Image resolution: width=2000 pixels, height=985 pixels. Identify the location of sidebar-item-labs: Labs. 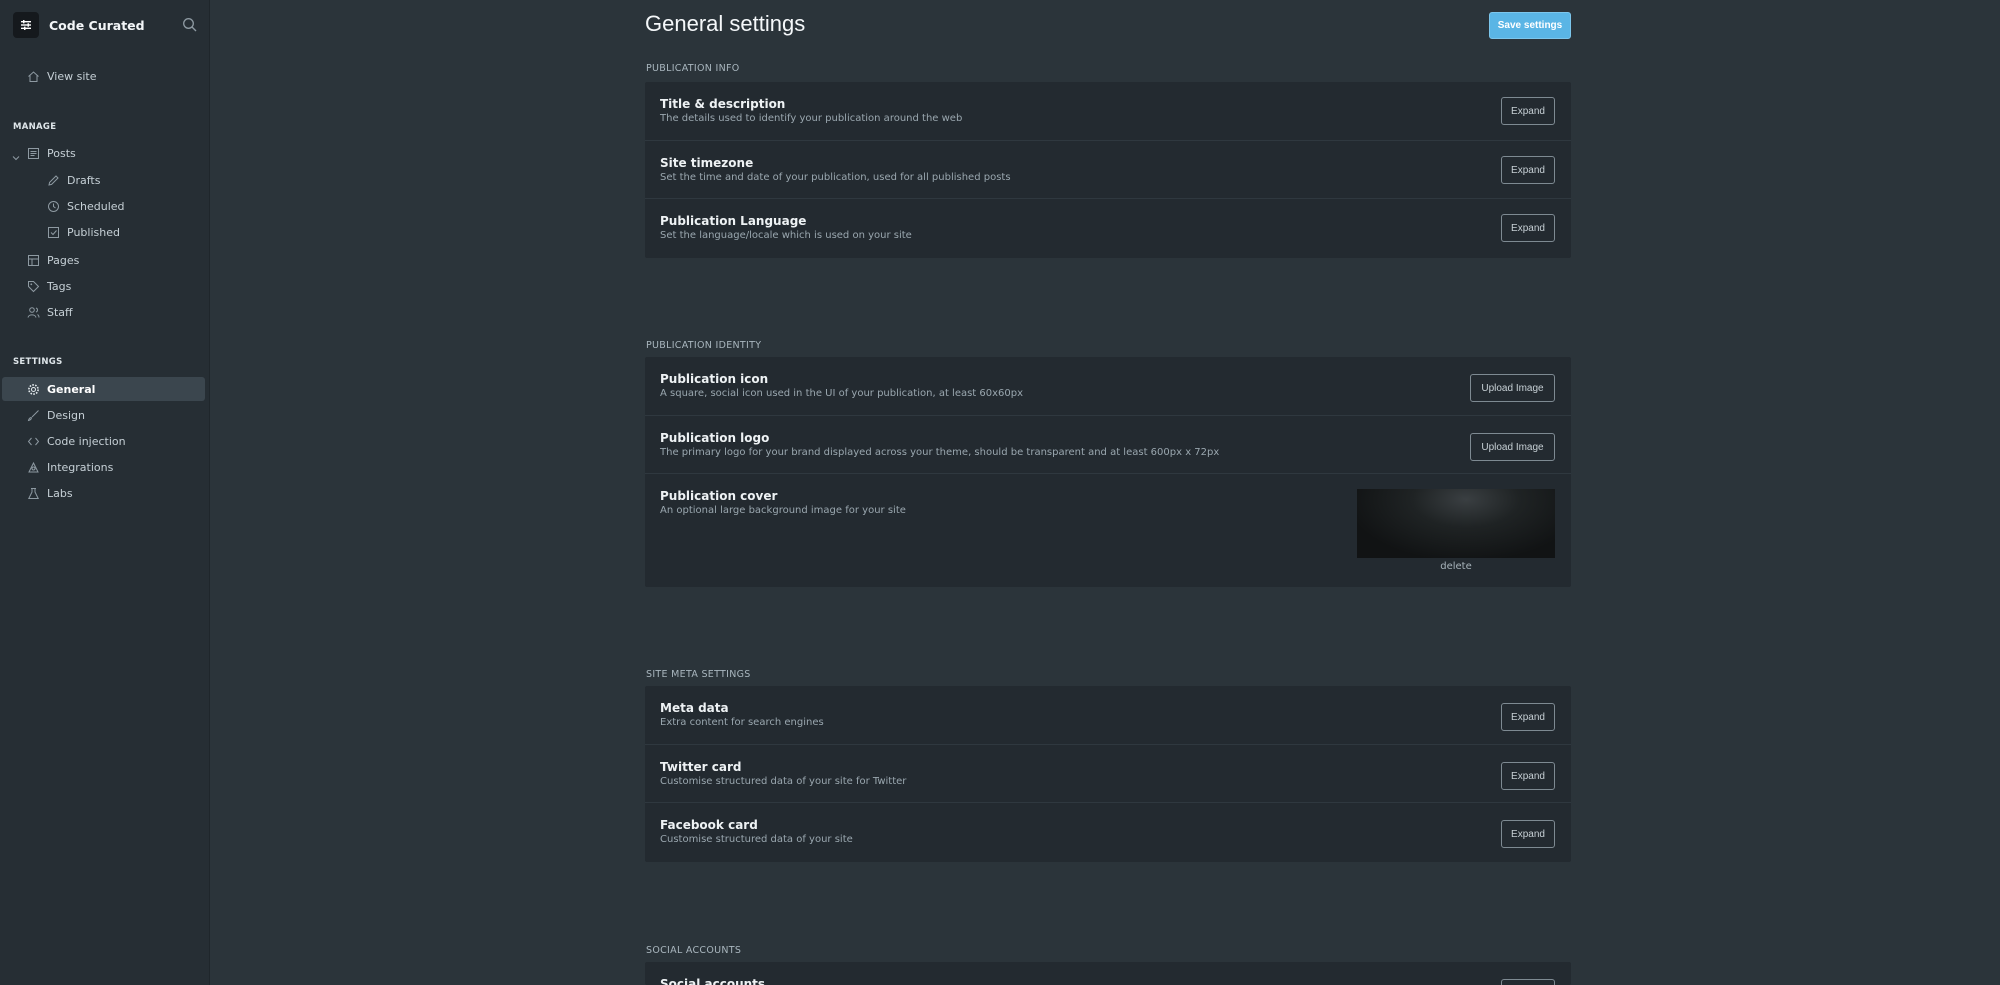
(103, 493).